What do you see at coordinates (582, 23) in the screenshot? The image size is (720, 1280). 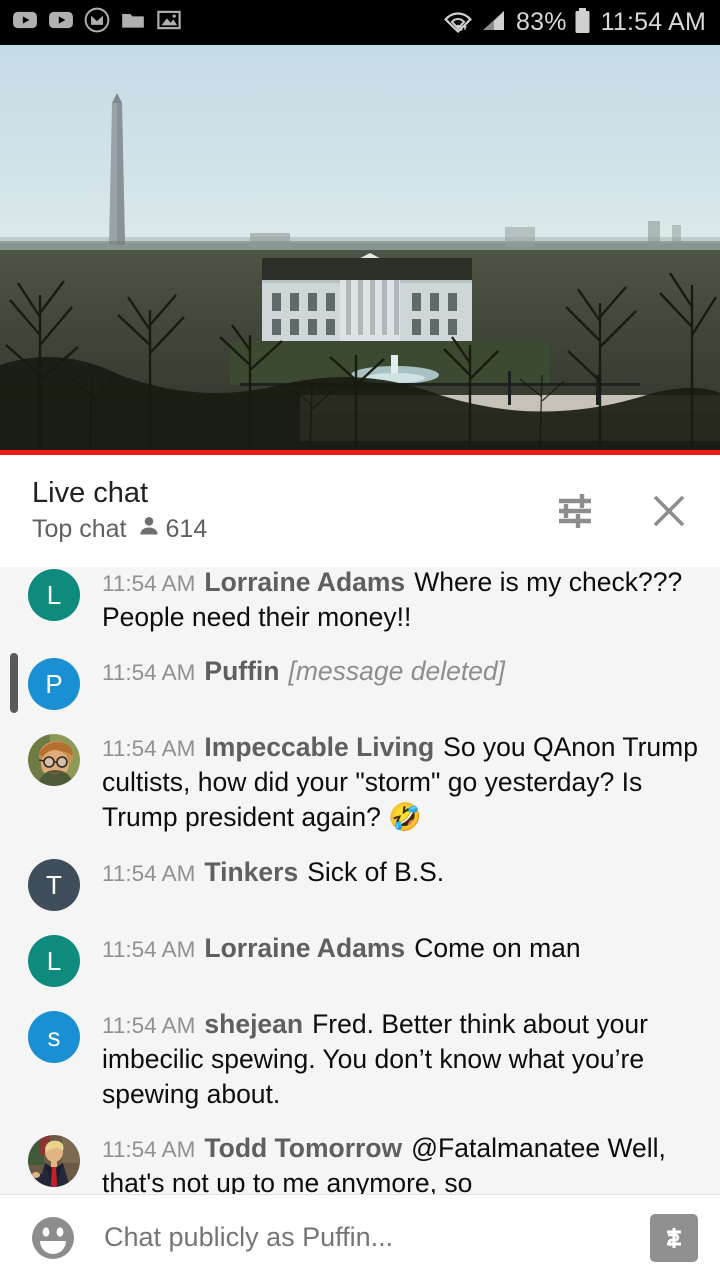 I see `battery-icon` at bounding box center [582, 23].